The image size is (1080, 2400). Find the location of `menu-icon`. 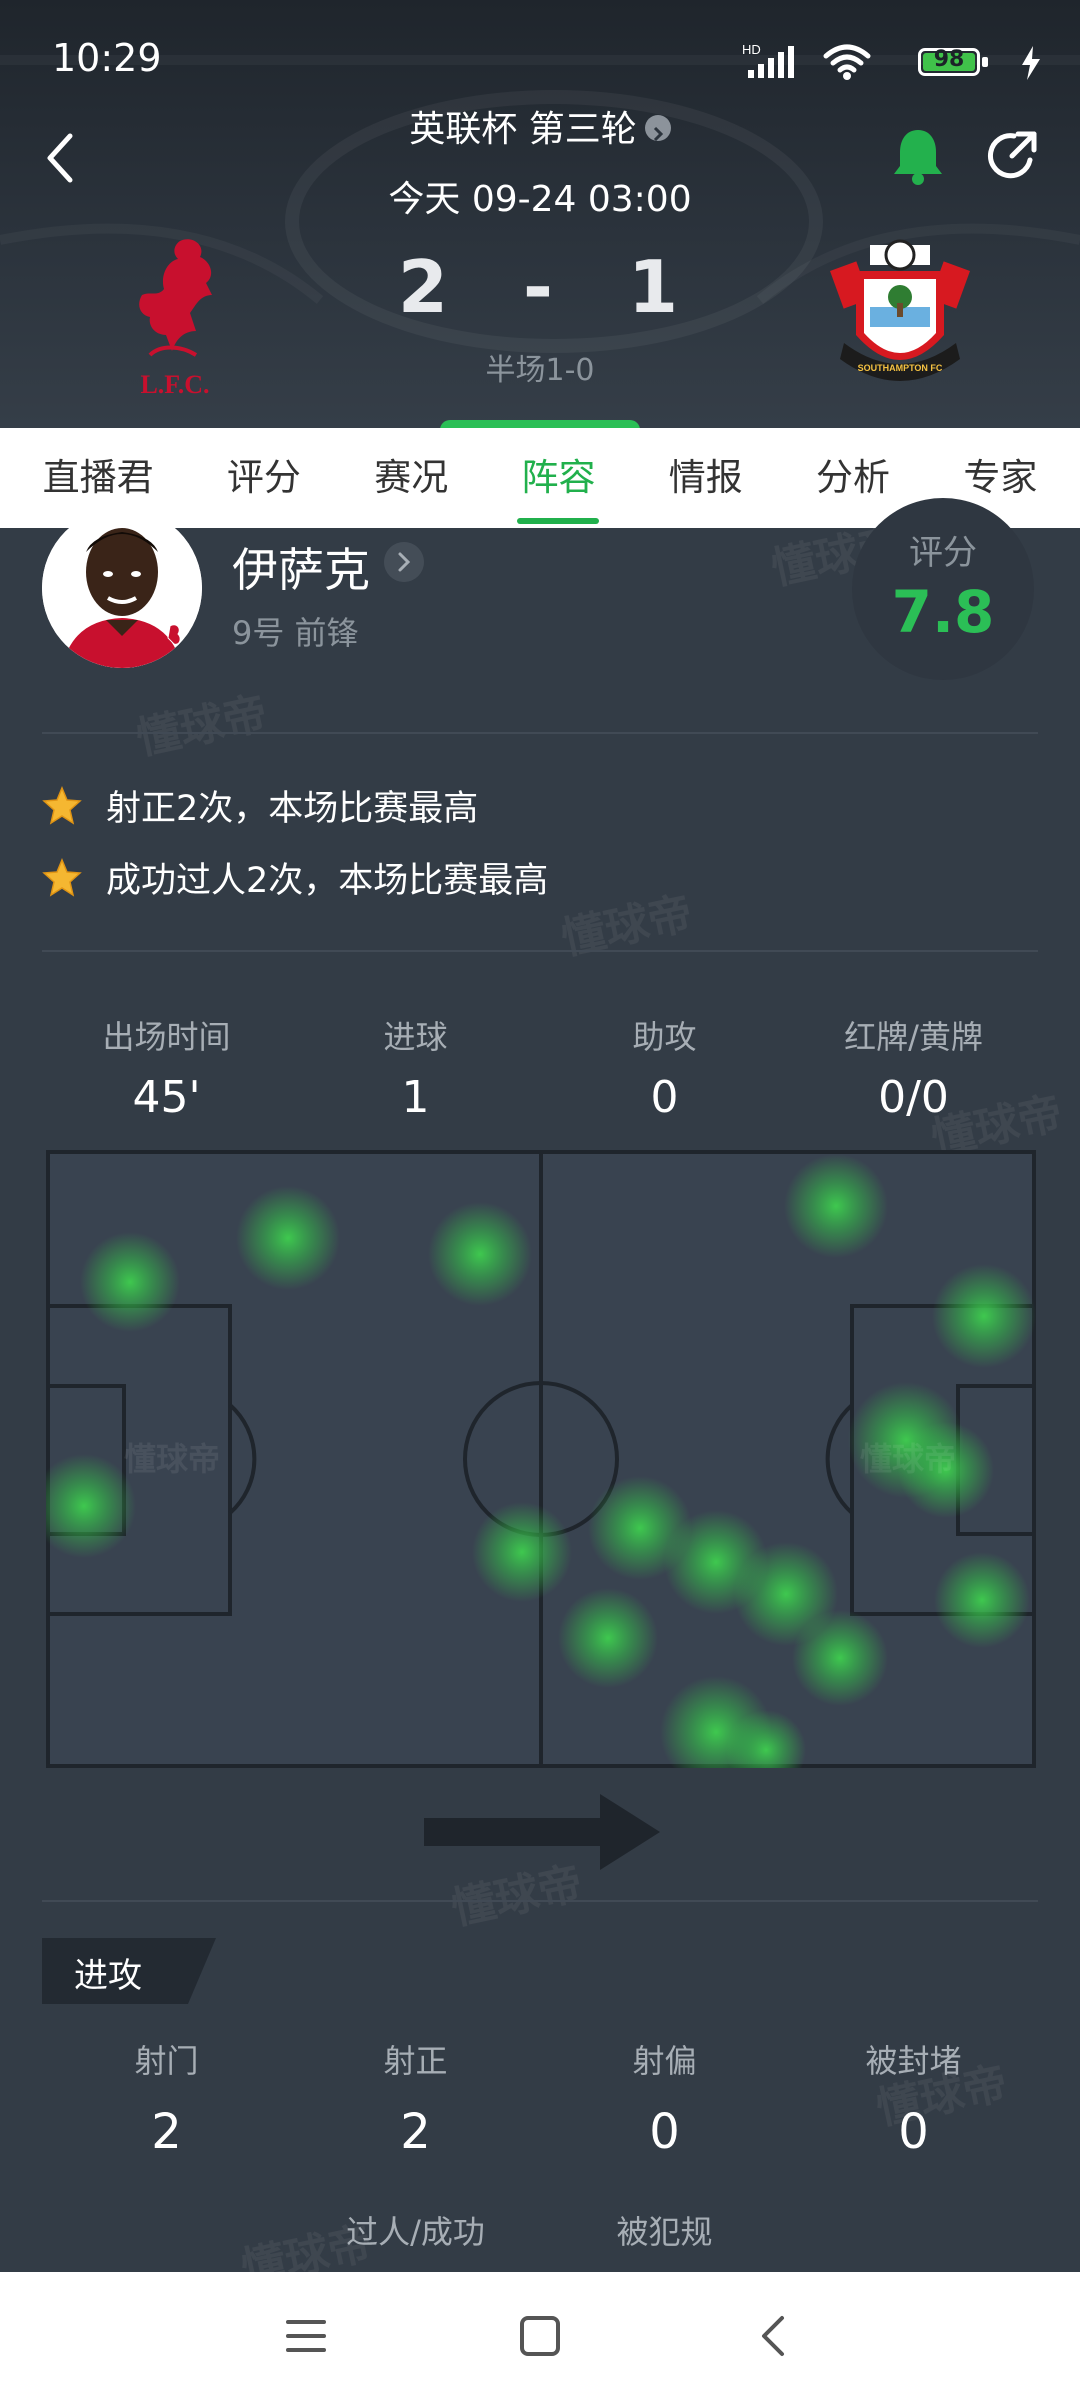

menu-icon is located at coordinates (306, 2336).